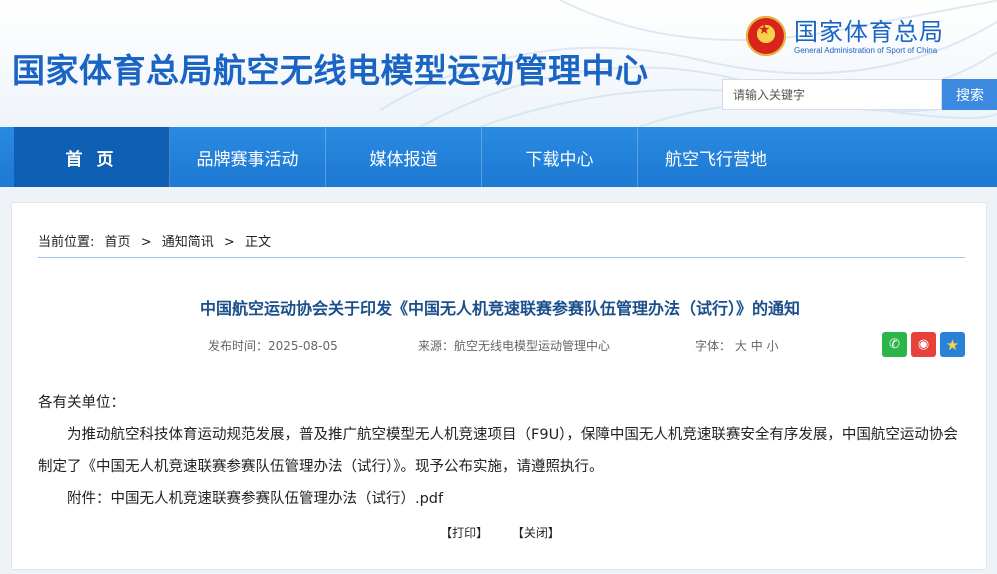 The image size is (997, 574). What do you see at coordinates (157, 240) in the screenshot?
I see `breadcrumb: 当前位置: 首页 > 通知简讯 > 正文` at bounding box center [157, 240].